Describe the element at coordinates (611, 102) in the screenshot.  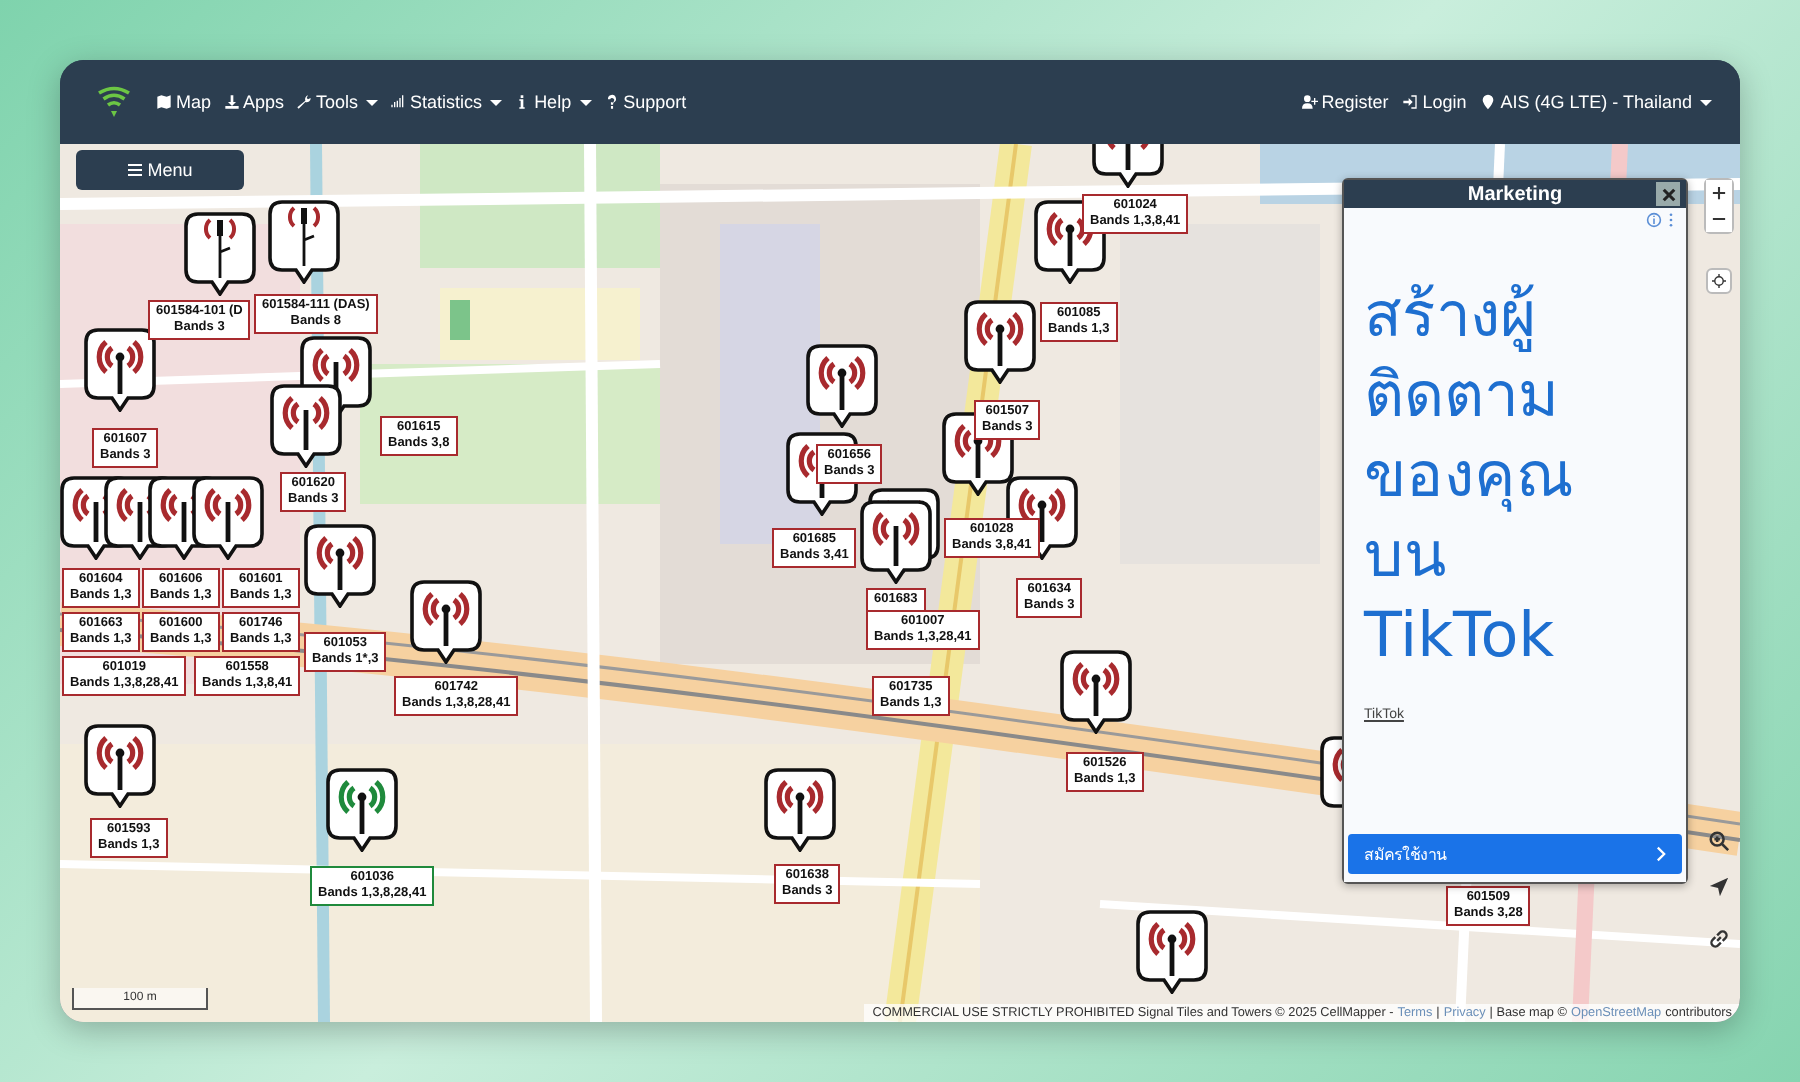
I see `question-icon` at that location.